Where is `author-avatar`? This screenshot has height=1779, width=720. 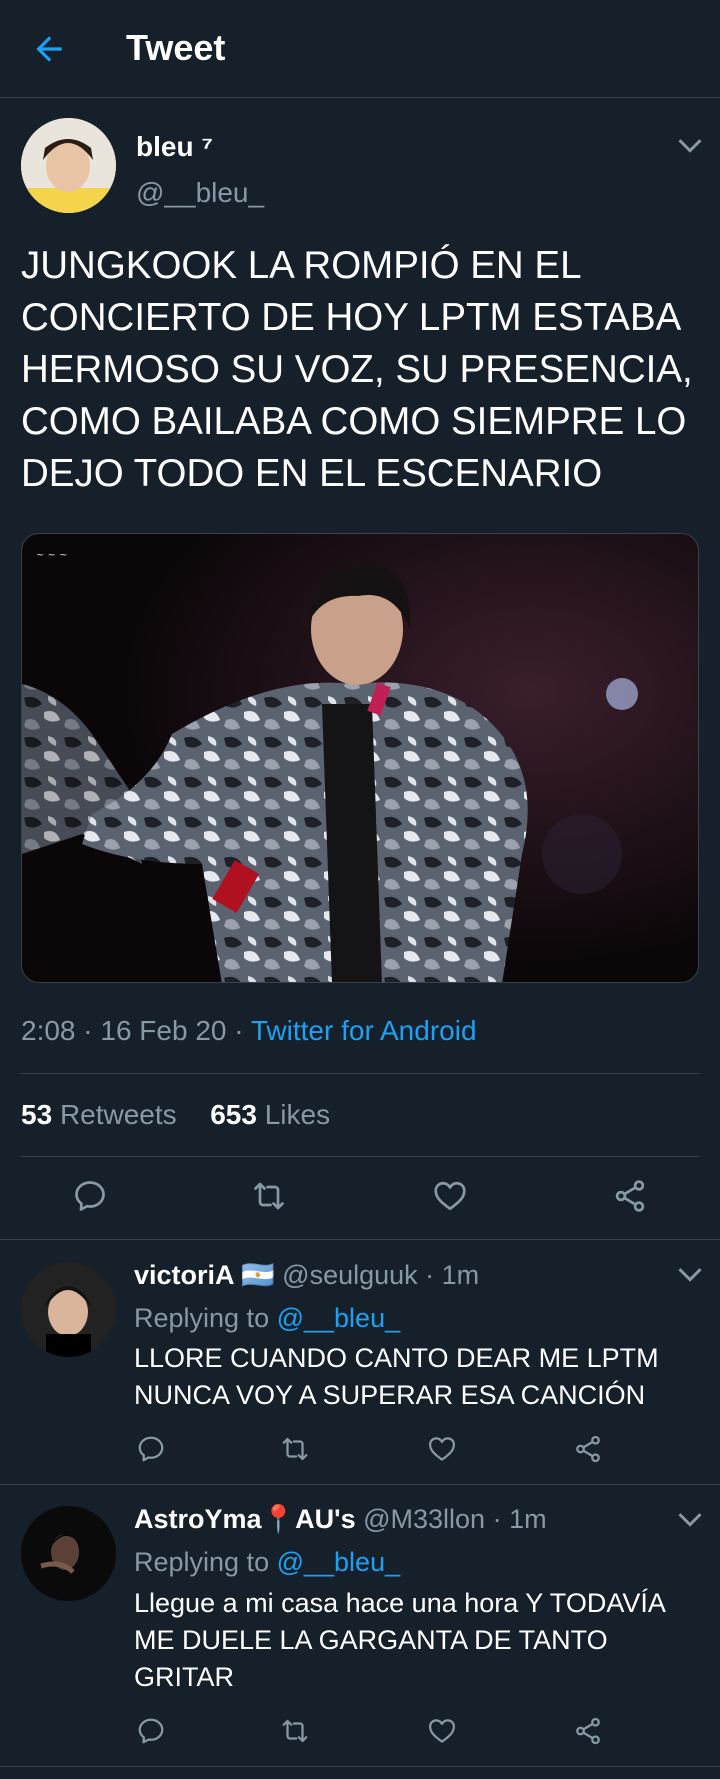 author-avatar is located at coordinates (68, 165).